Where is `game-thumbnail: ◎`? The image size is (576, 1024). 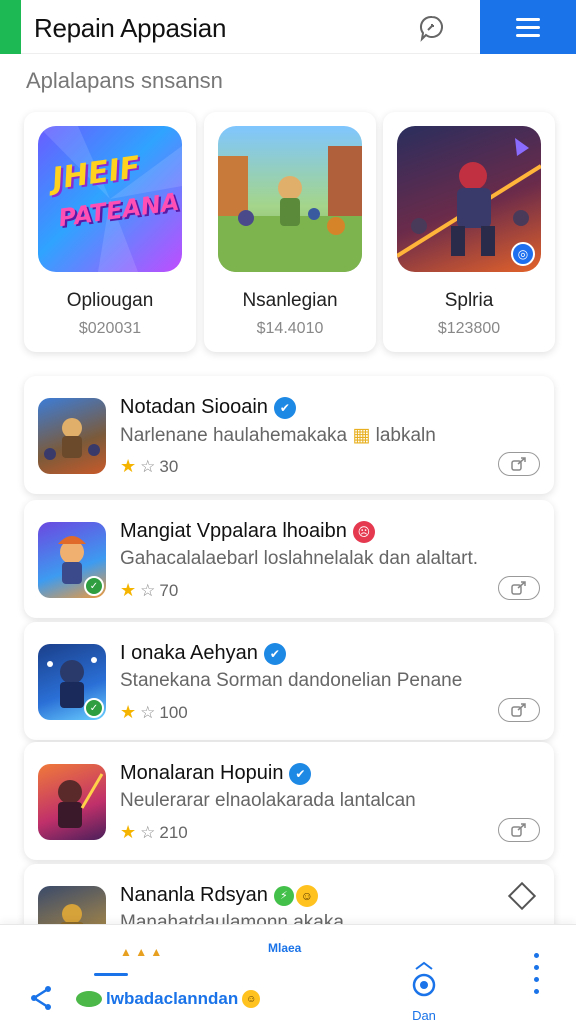
game-thumbnail: ◎ is located at coordinates (469, 199).